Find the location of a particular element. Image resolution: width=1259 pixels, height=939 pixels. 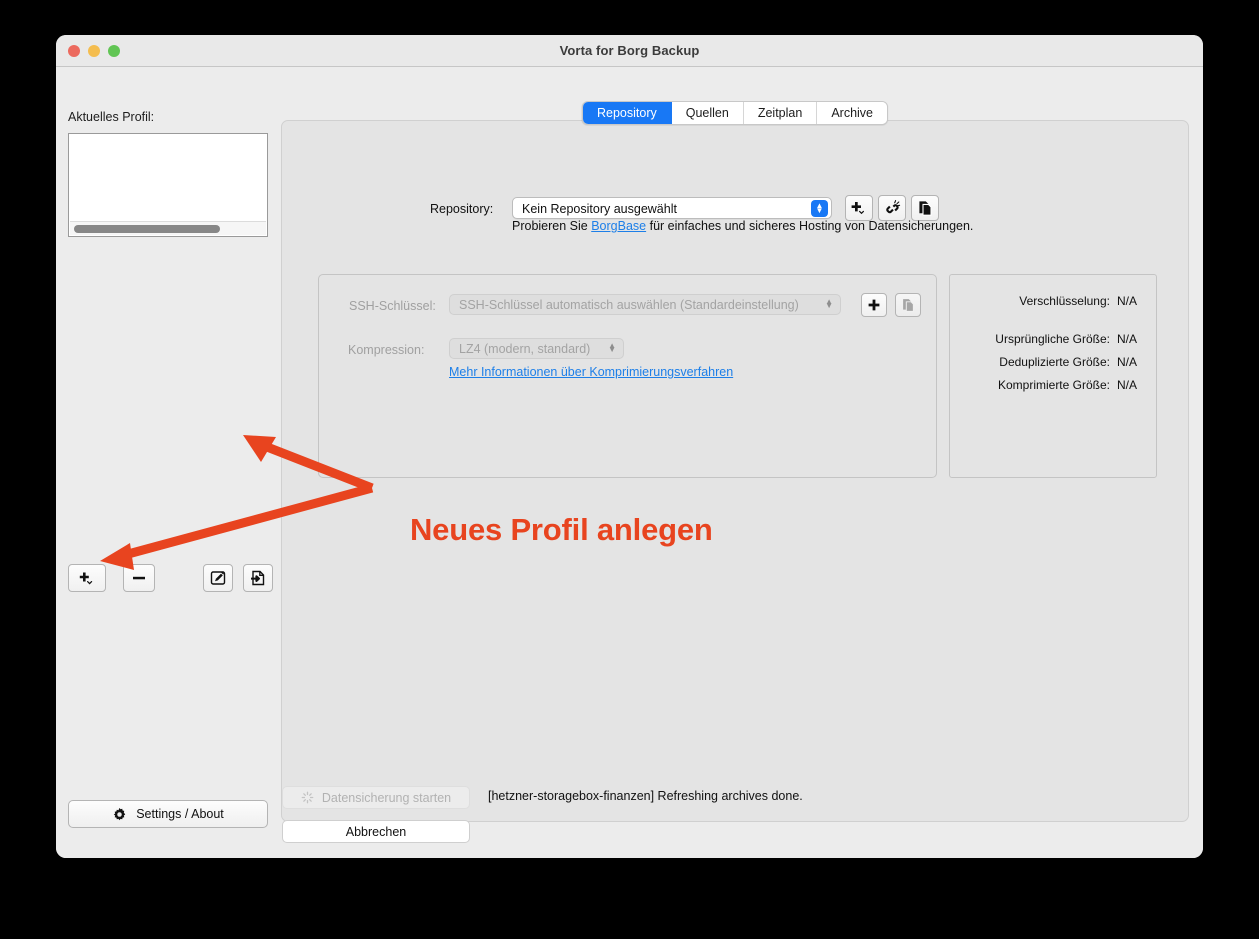

add-ssh-key-button is located at coordinates (874, 305).